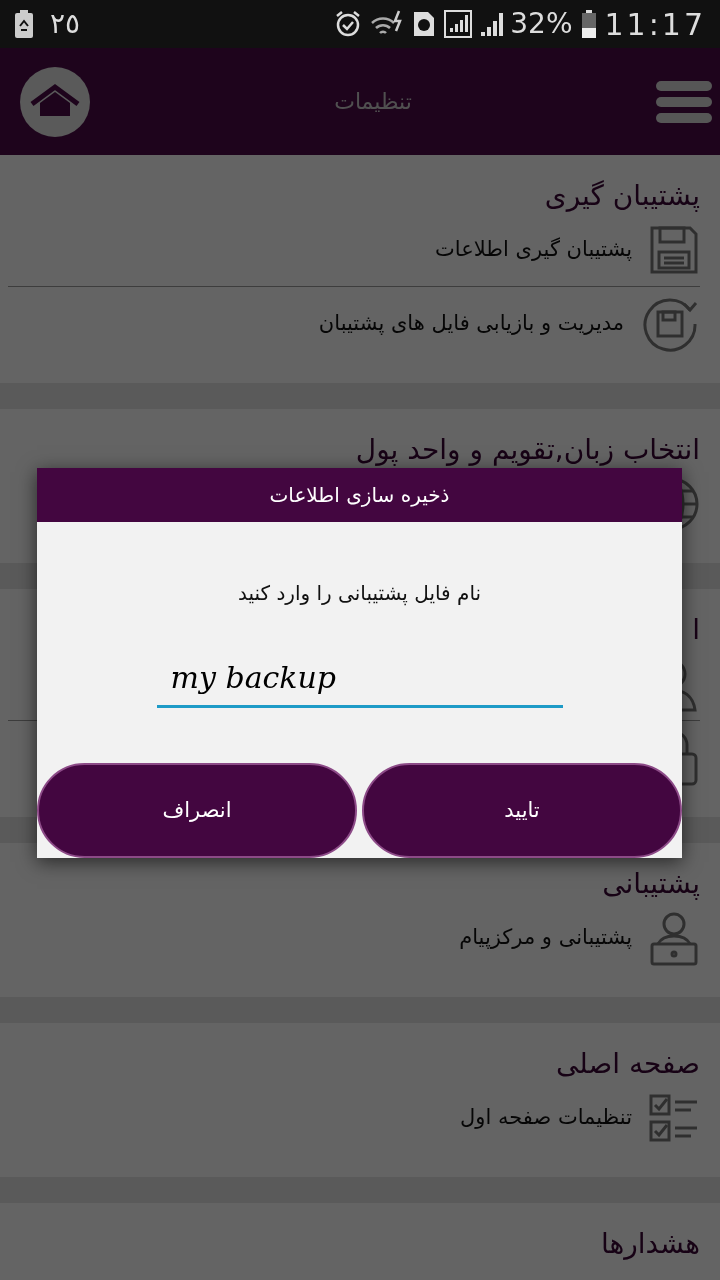 This screenshot has width=720, height=1280. I want to click on checklist-icon, so click(674, 1118).